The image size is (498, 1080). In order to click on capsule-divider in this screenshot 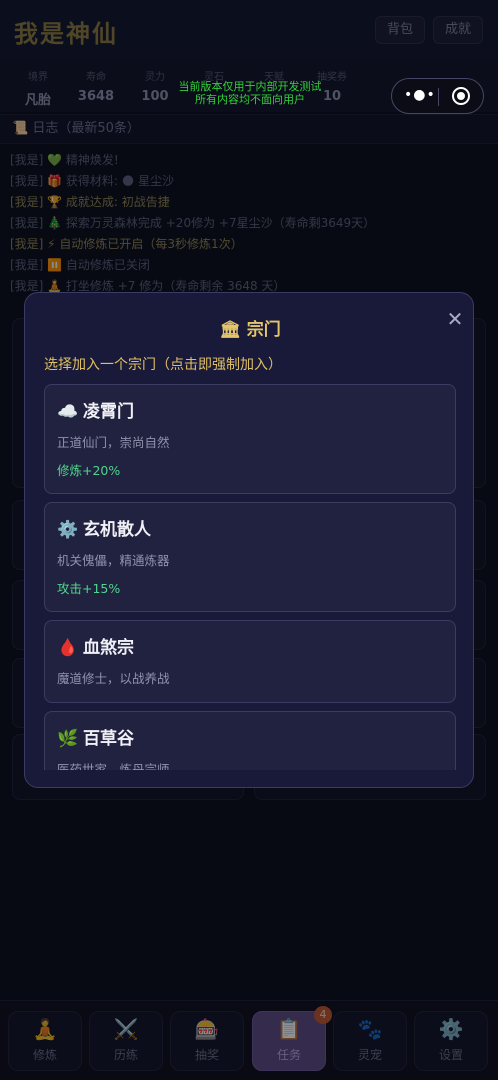, I will do `click(438, 97)`.